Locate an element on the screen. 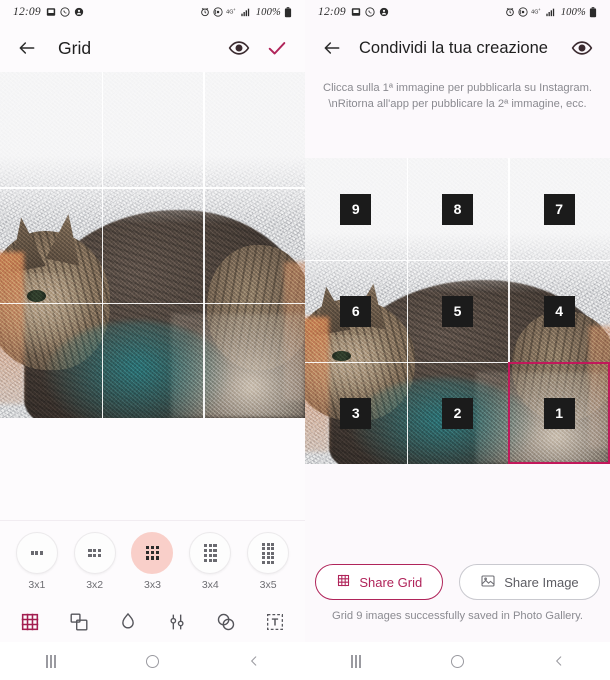  grid-size-label: 3x1 is located at coordinates (37, 585).